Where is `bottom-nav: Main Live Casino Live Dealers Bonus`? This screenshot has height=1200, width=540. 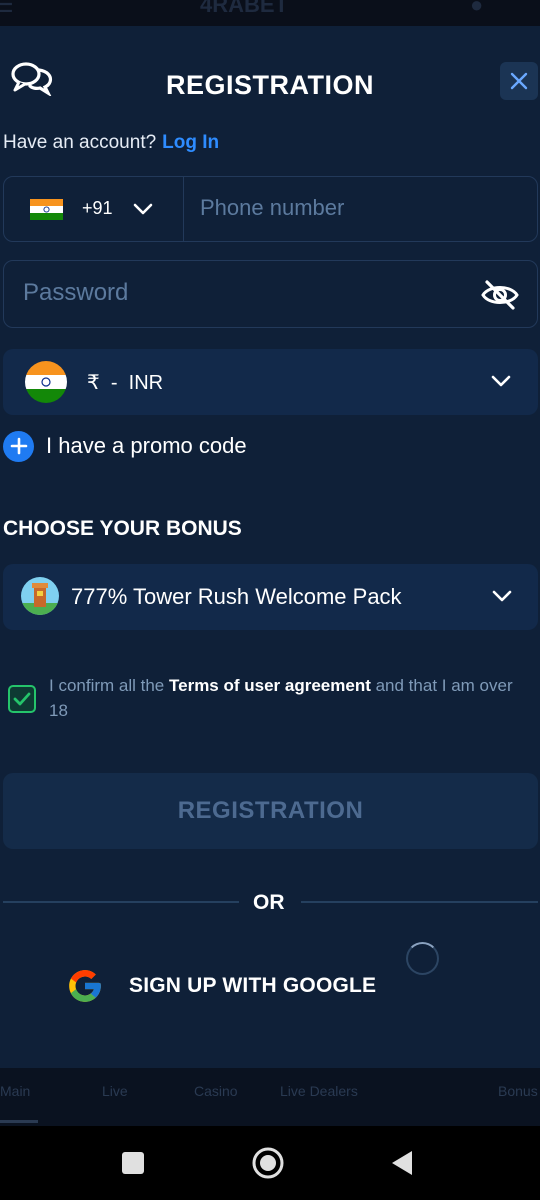
bottom-nav: Main Live Casino Live Dealers Bonus is located at coordinates (270, 1097).